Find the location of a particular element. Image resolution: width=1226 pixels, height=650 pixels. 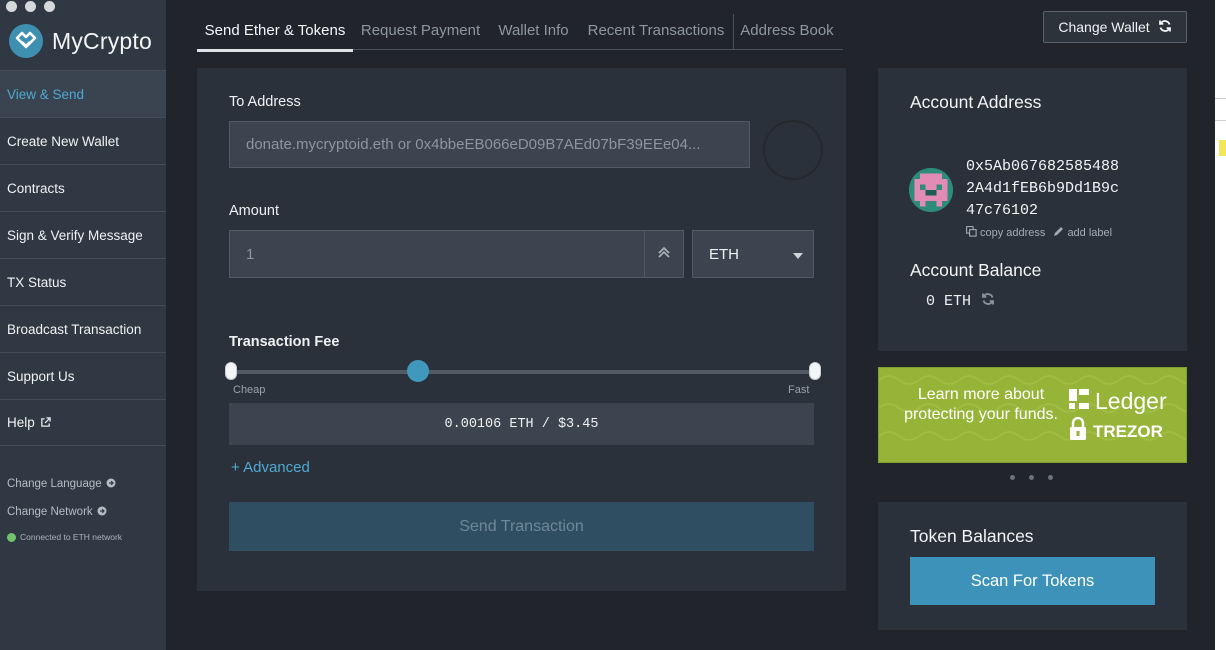

sidebar-item-label: View & Send is located at coordinates (46, 94).